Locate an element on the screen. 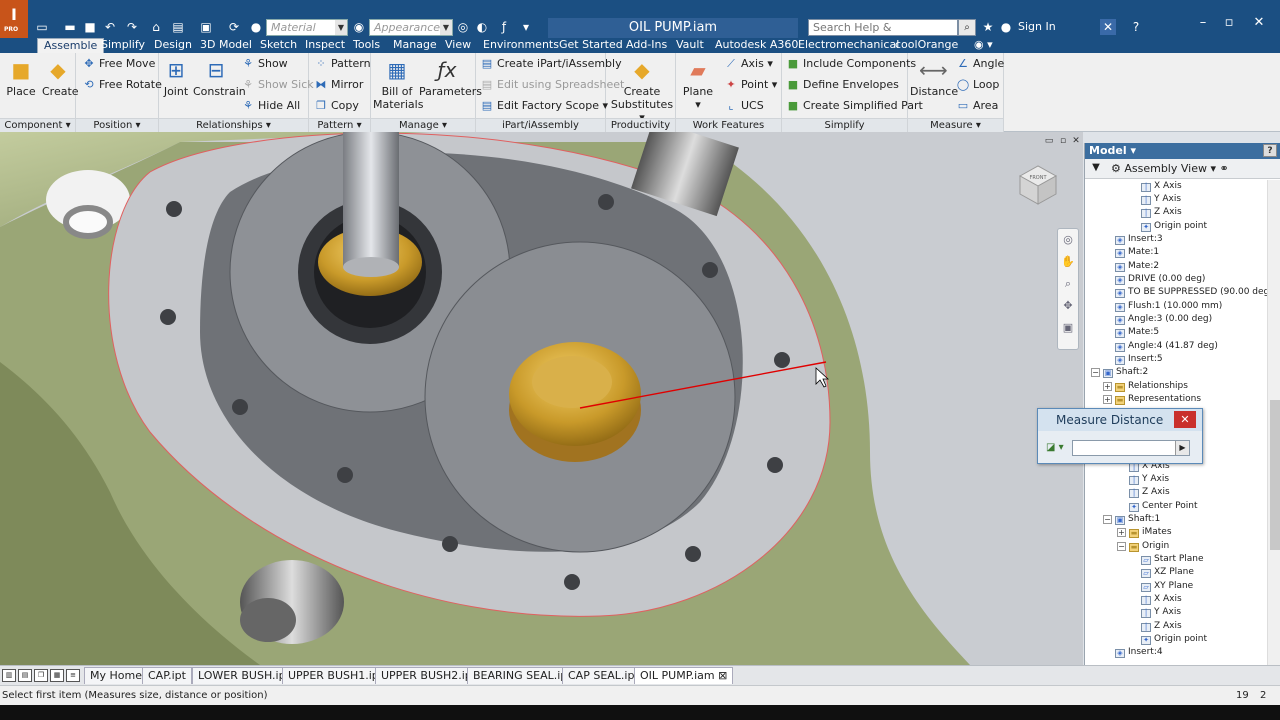  browser-node: ◈ Mate:5 is located at coordinates (1137, 332).